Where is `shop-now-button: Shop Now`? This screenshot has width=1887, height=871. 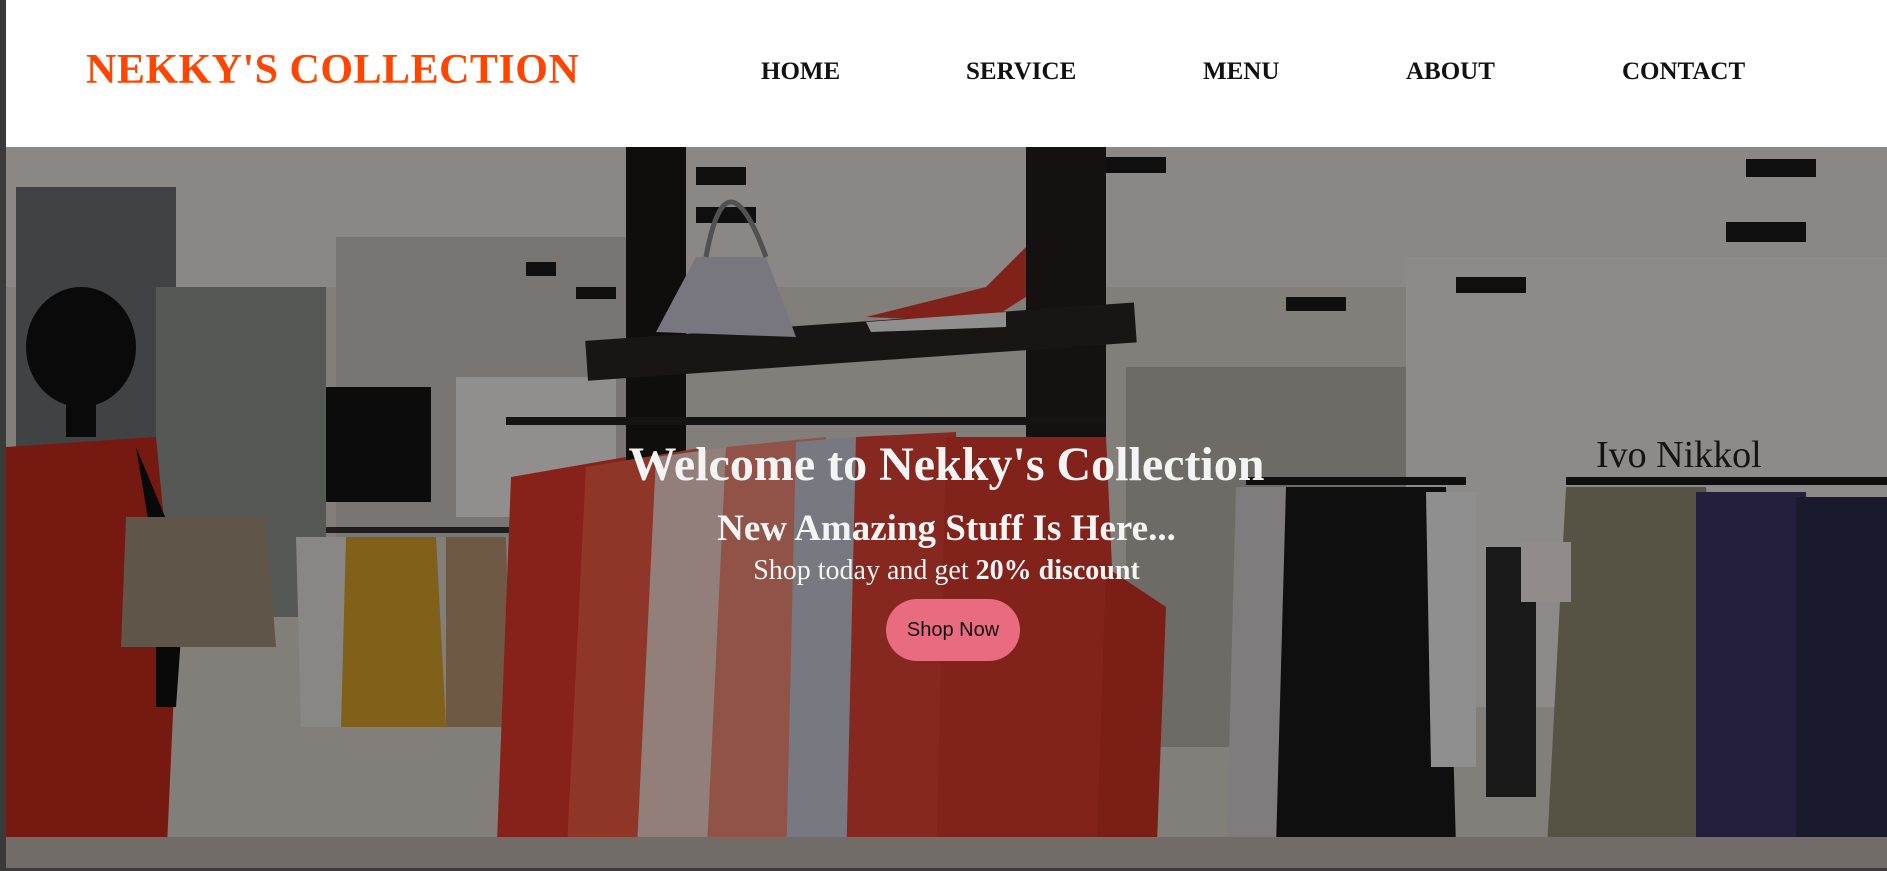
shop-now-button: Shop Now is located at coordinates (953, 630).